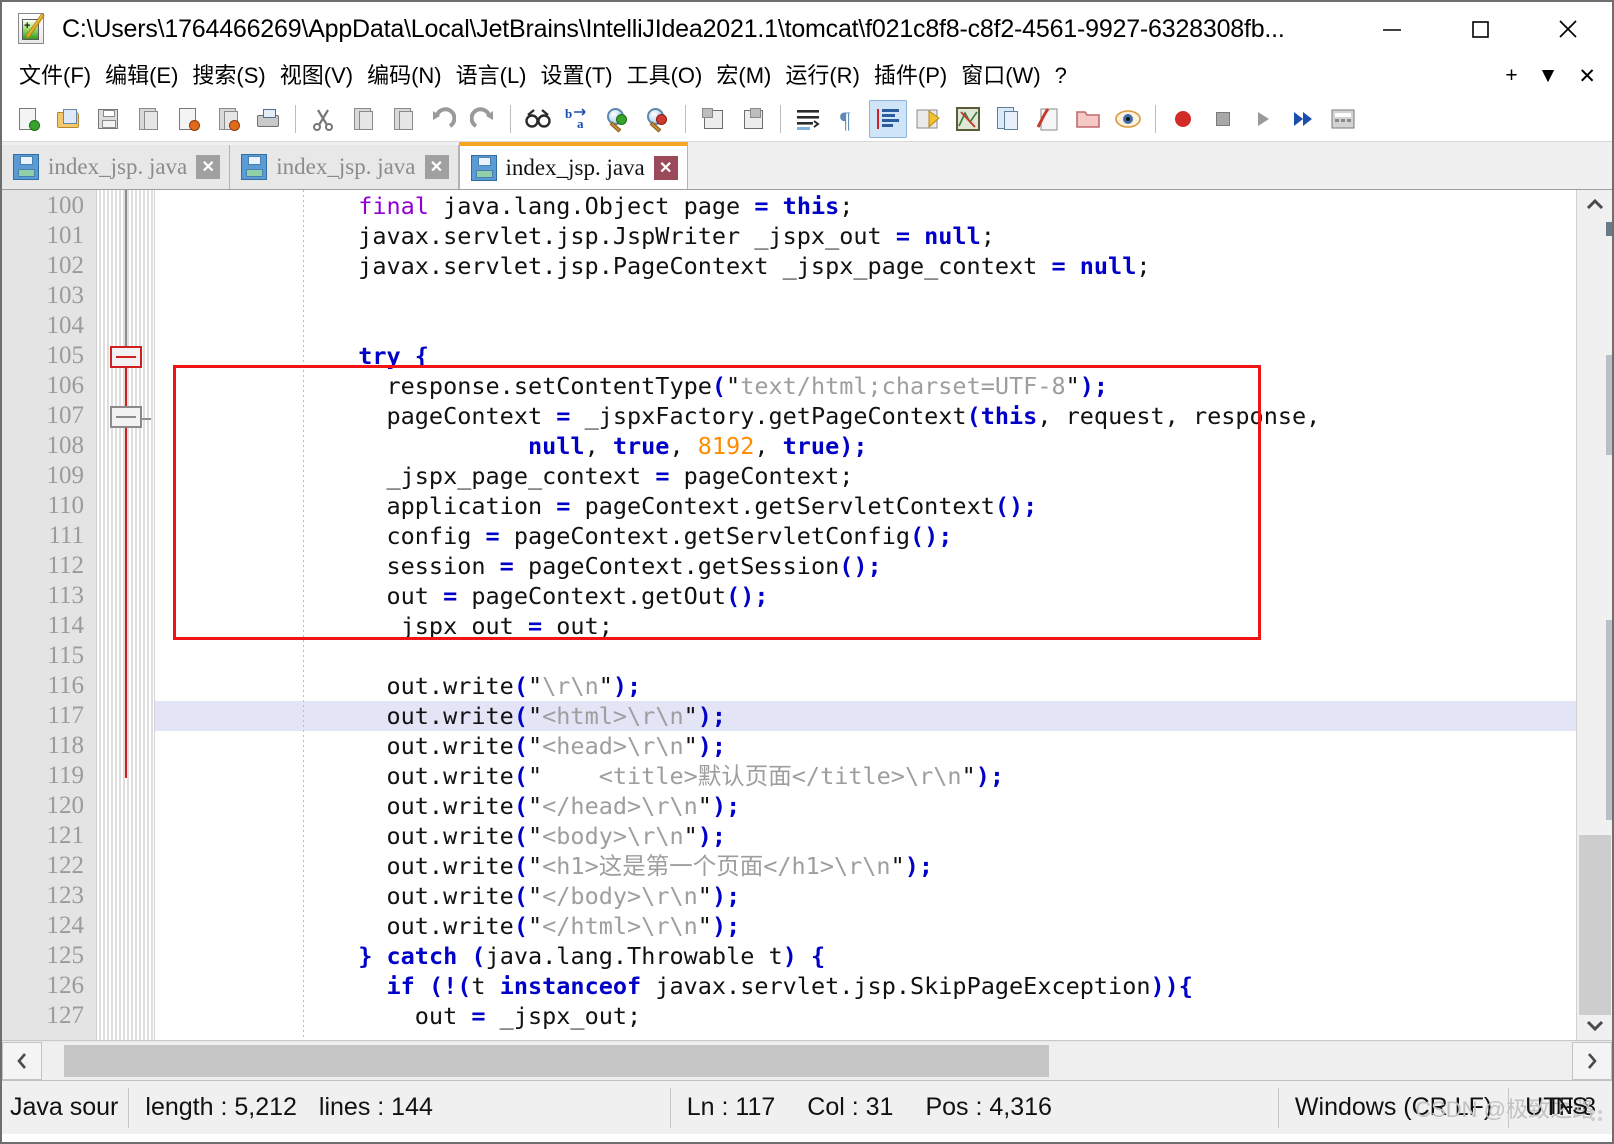  Describe the element at coordinates (228, 119) in the screenshot. I see `close-all-files-icon` at that location.